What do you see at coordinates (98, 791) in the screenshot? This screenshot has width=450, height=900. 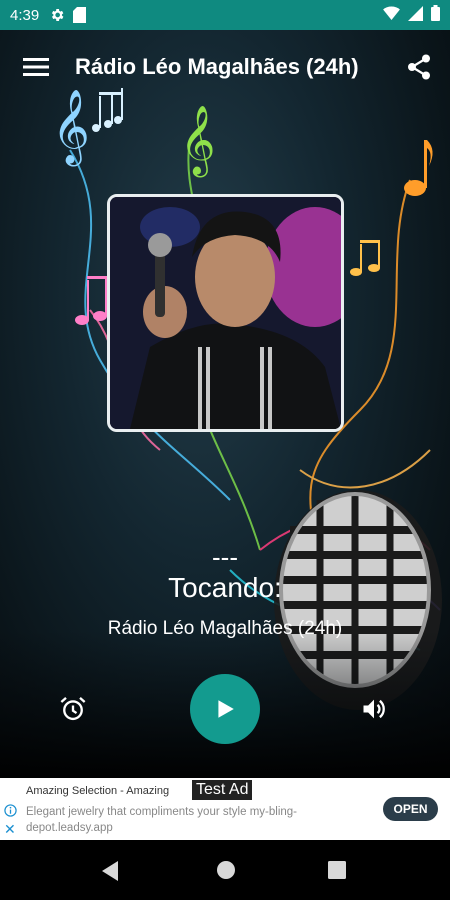 I see `ad-title: Amazing Selection - Amazing` at bounding box center [98, 791].